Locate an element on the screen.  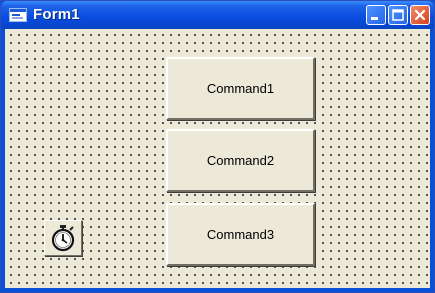
maximize-button is located at coordinates (398, 15).